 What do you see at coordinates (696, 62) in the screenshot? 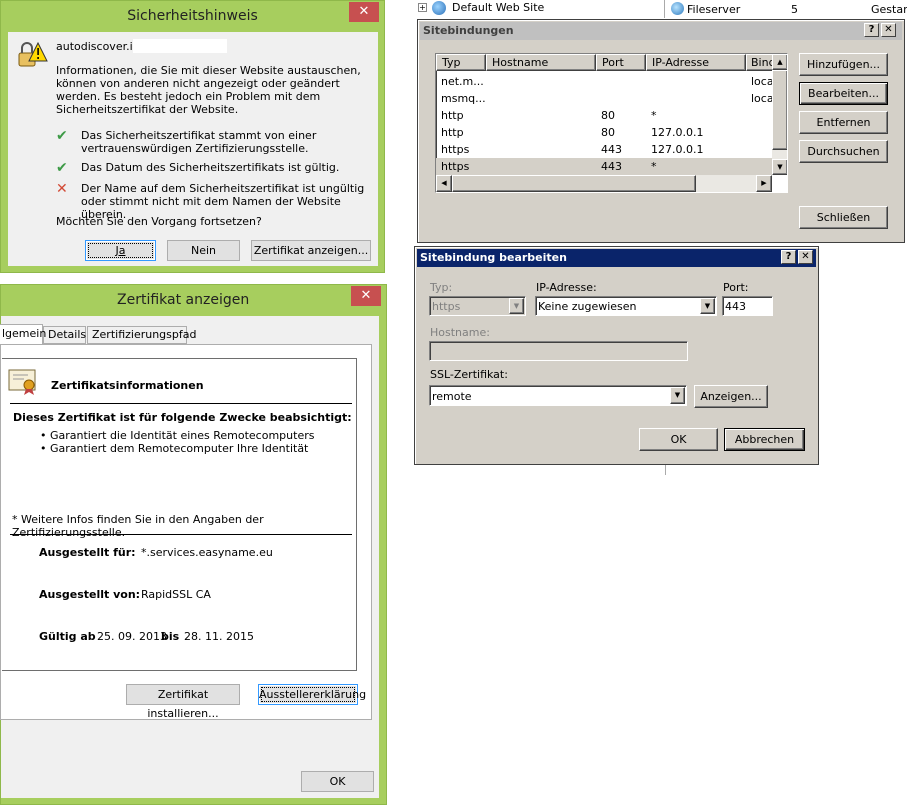
I see `column-ip: IP-Adresse` at bounding box center [696, 62].